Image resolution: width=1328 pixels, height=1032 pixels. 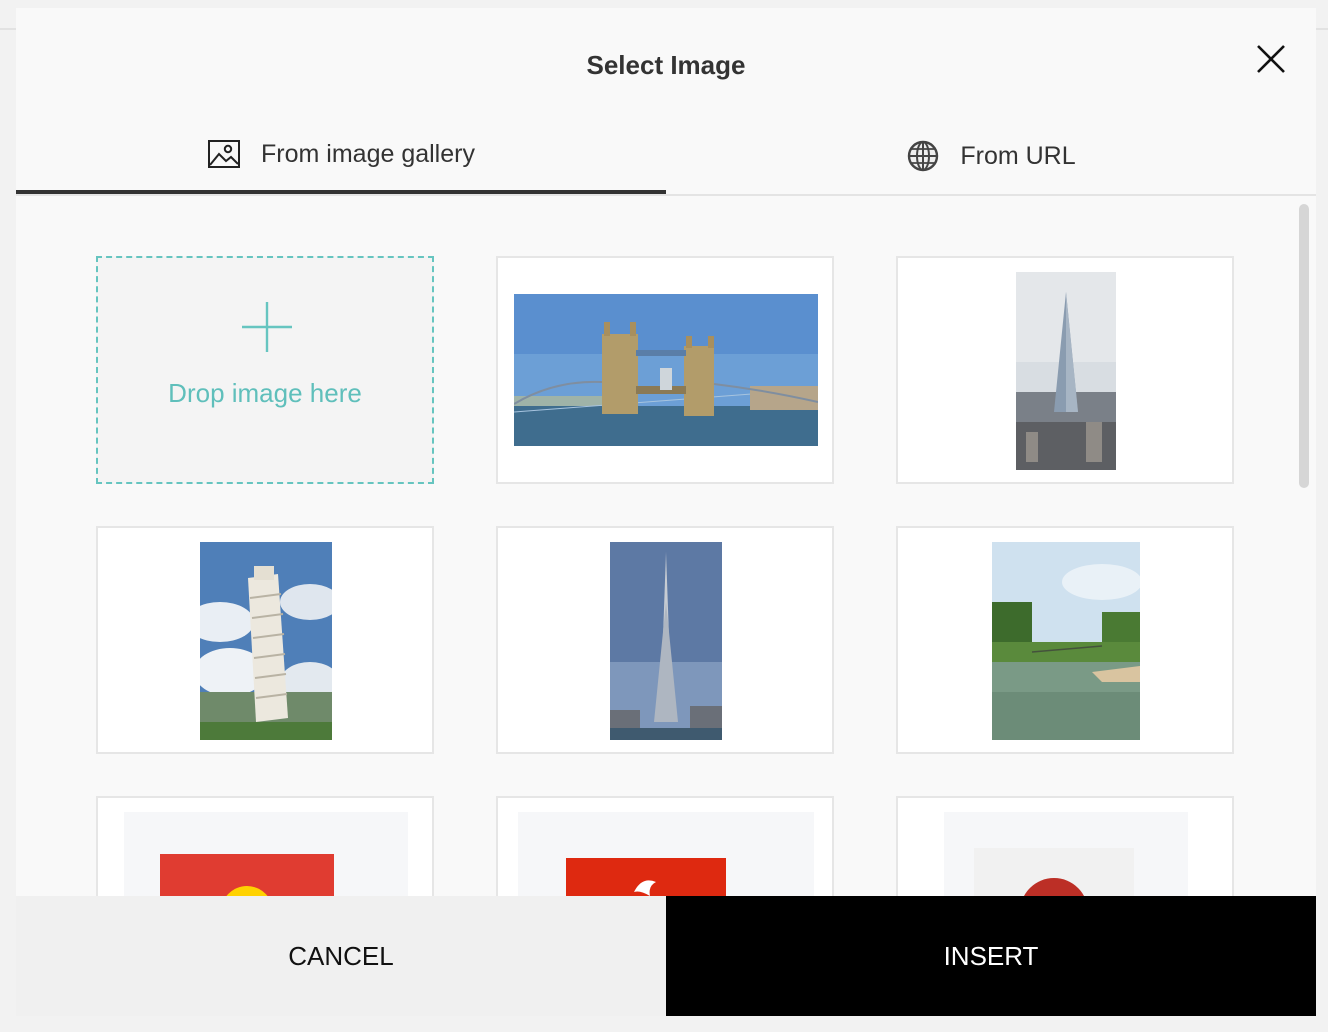 I want to click on close-icon, so click(x=1271, y=59).